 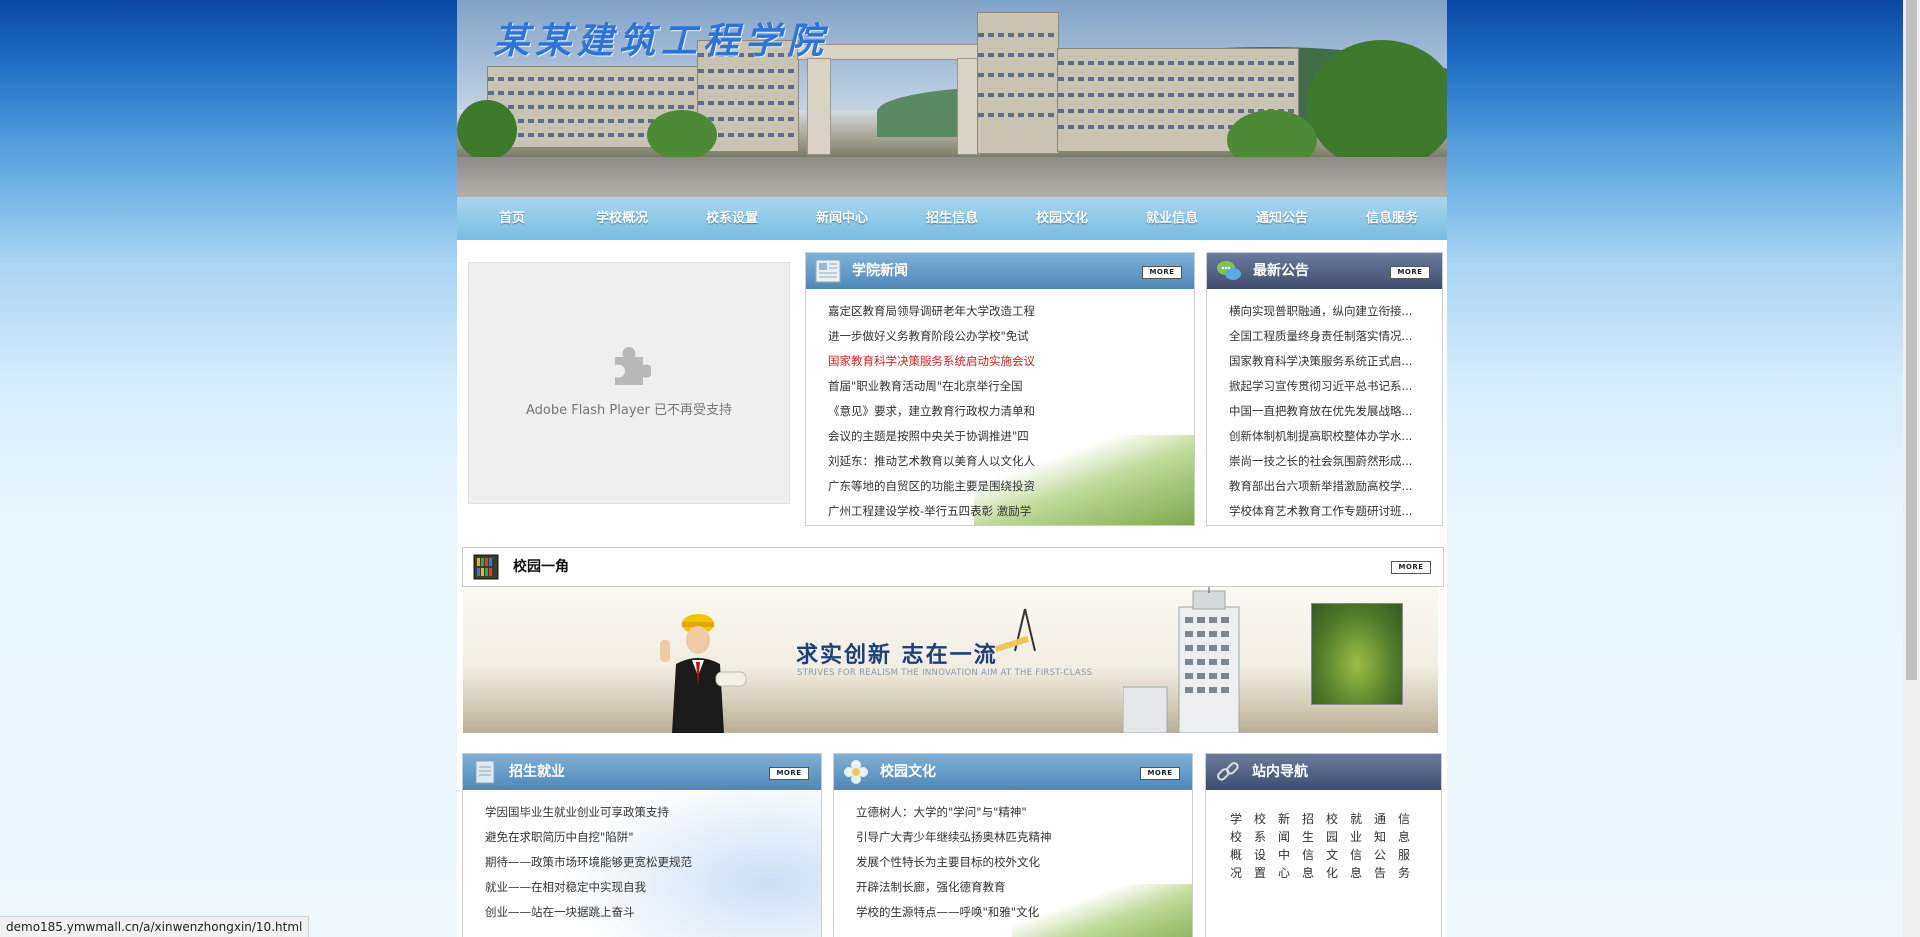 I want to click on scrollbar-thumb, so click(x=1911, y=340).